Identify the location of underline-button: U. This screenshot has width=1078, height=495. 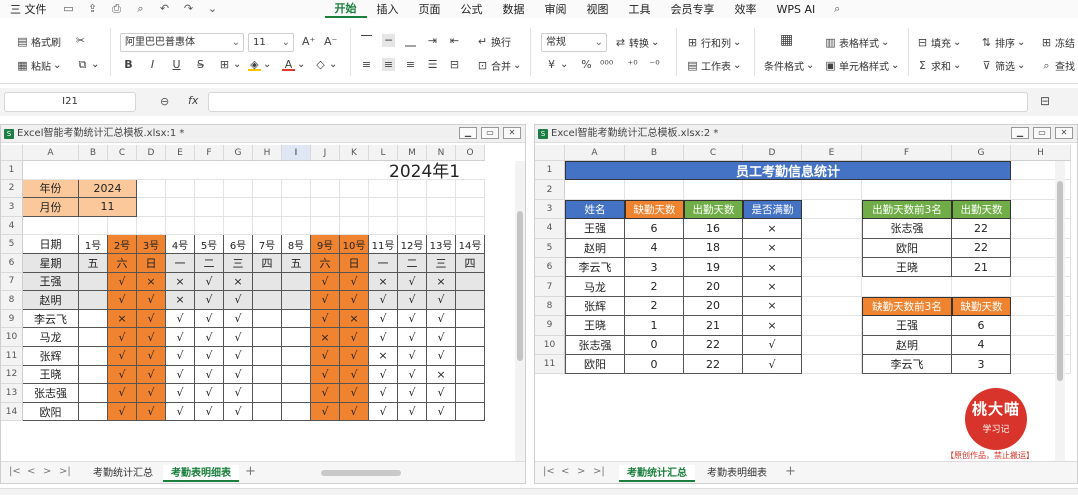
(176, 64).